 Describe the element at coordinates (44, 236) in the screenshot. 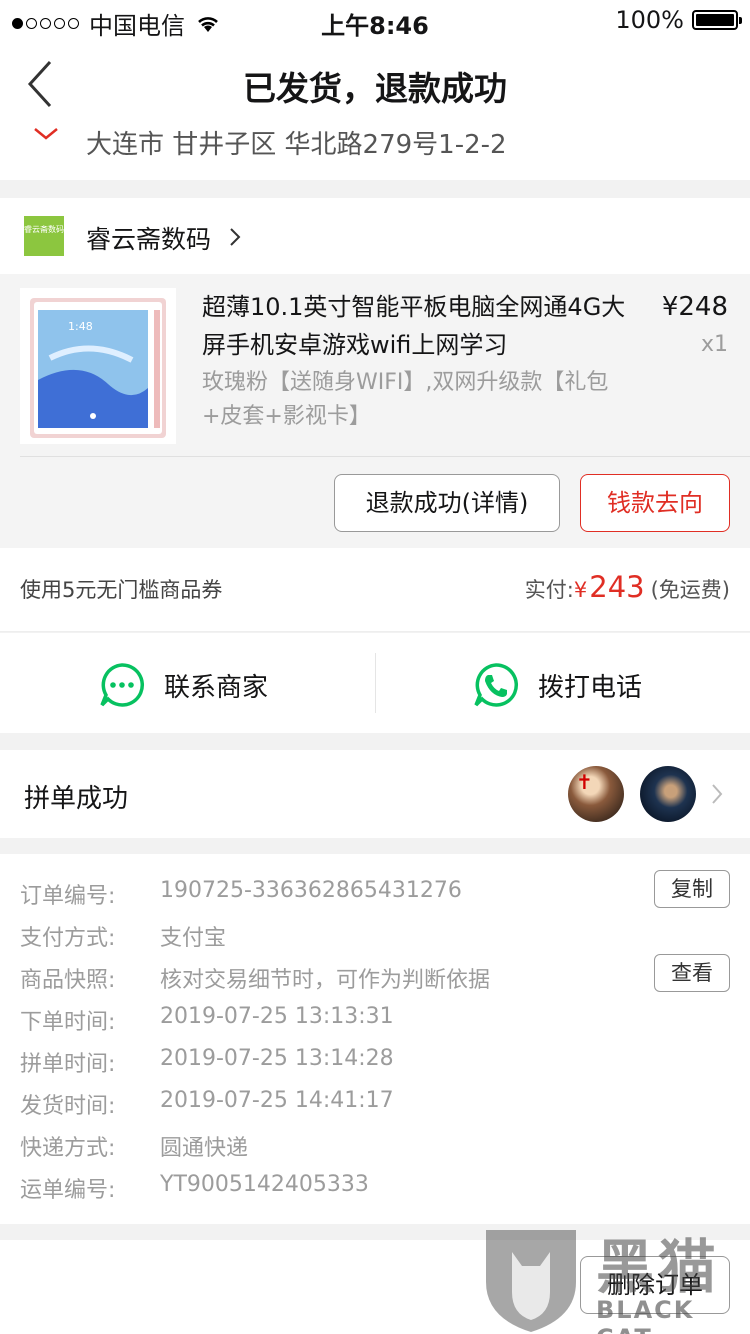

I see `shop-logo: 睿云斋数码` at that location.